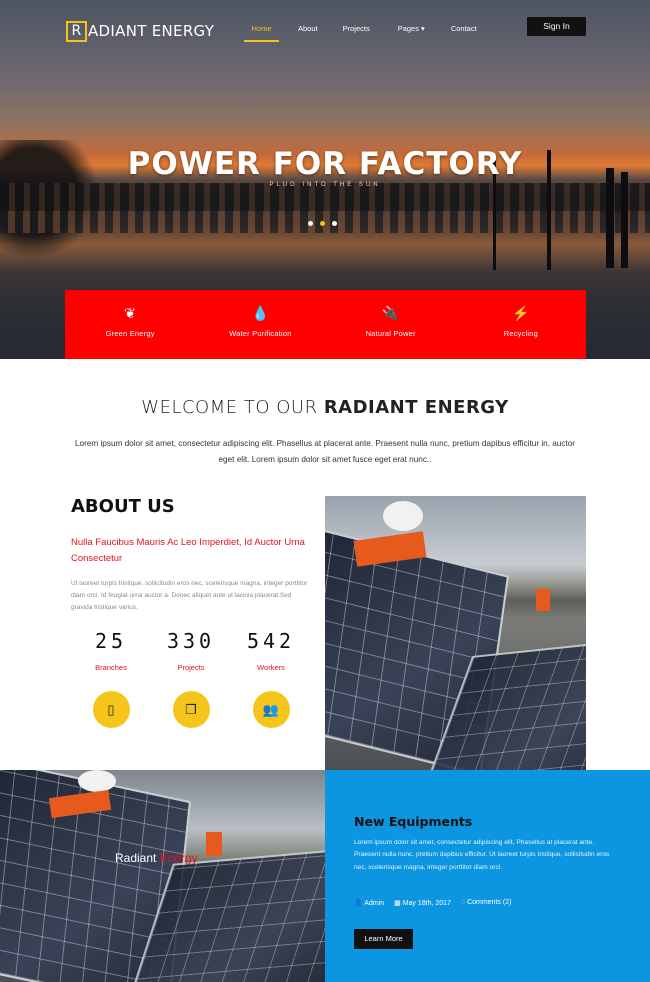  I want to click on feature-label: Green Energy, so click(130, 333).